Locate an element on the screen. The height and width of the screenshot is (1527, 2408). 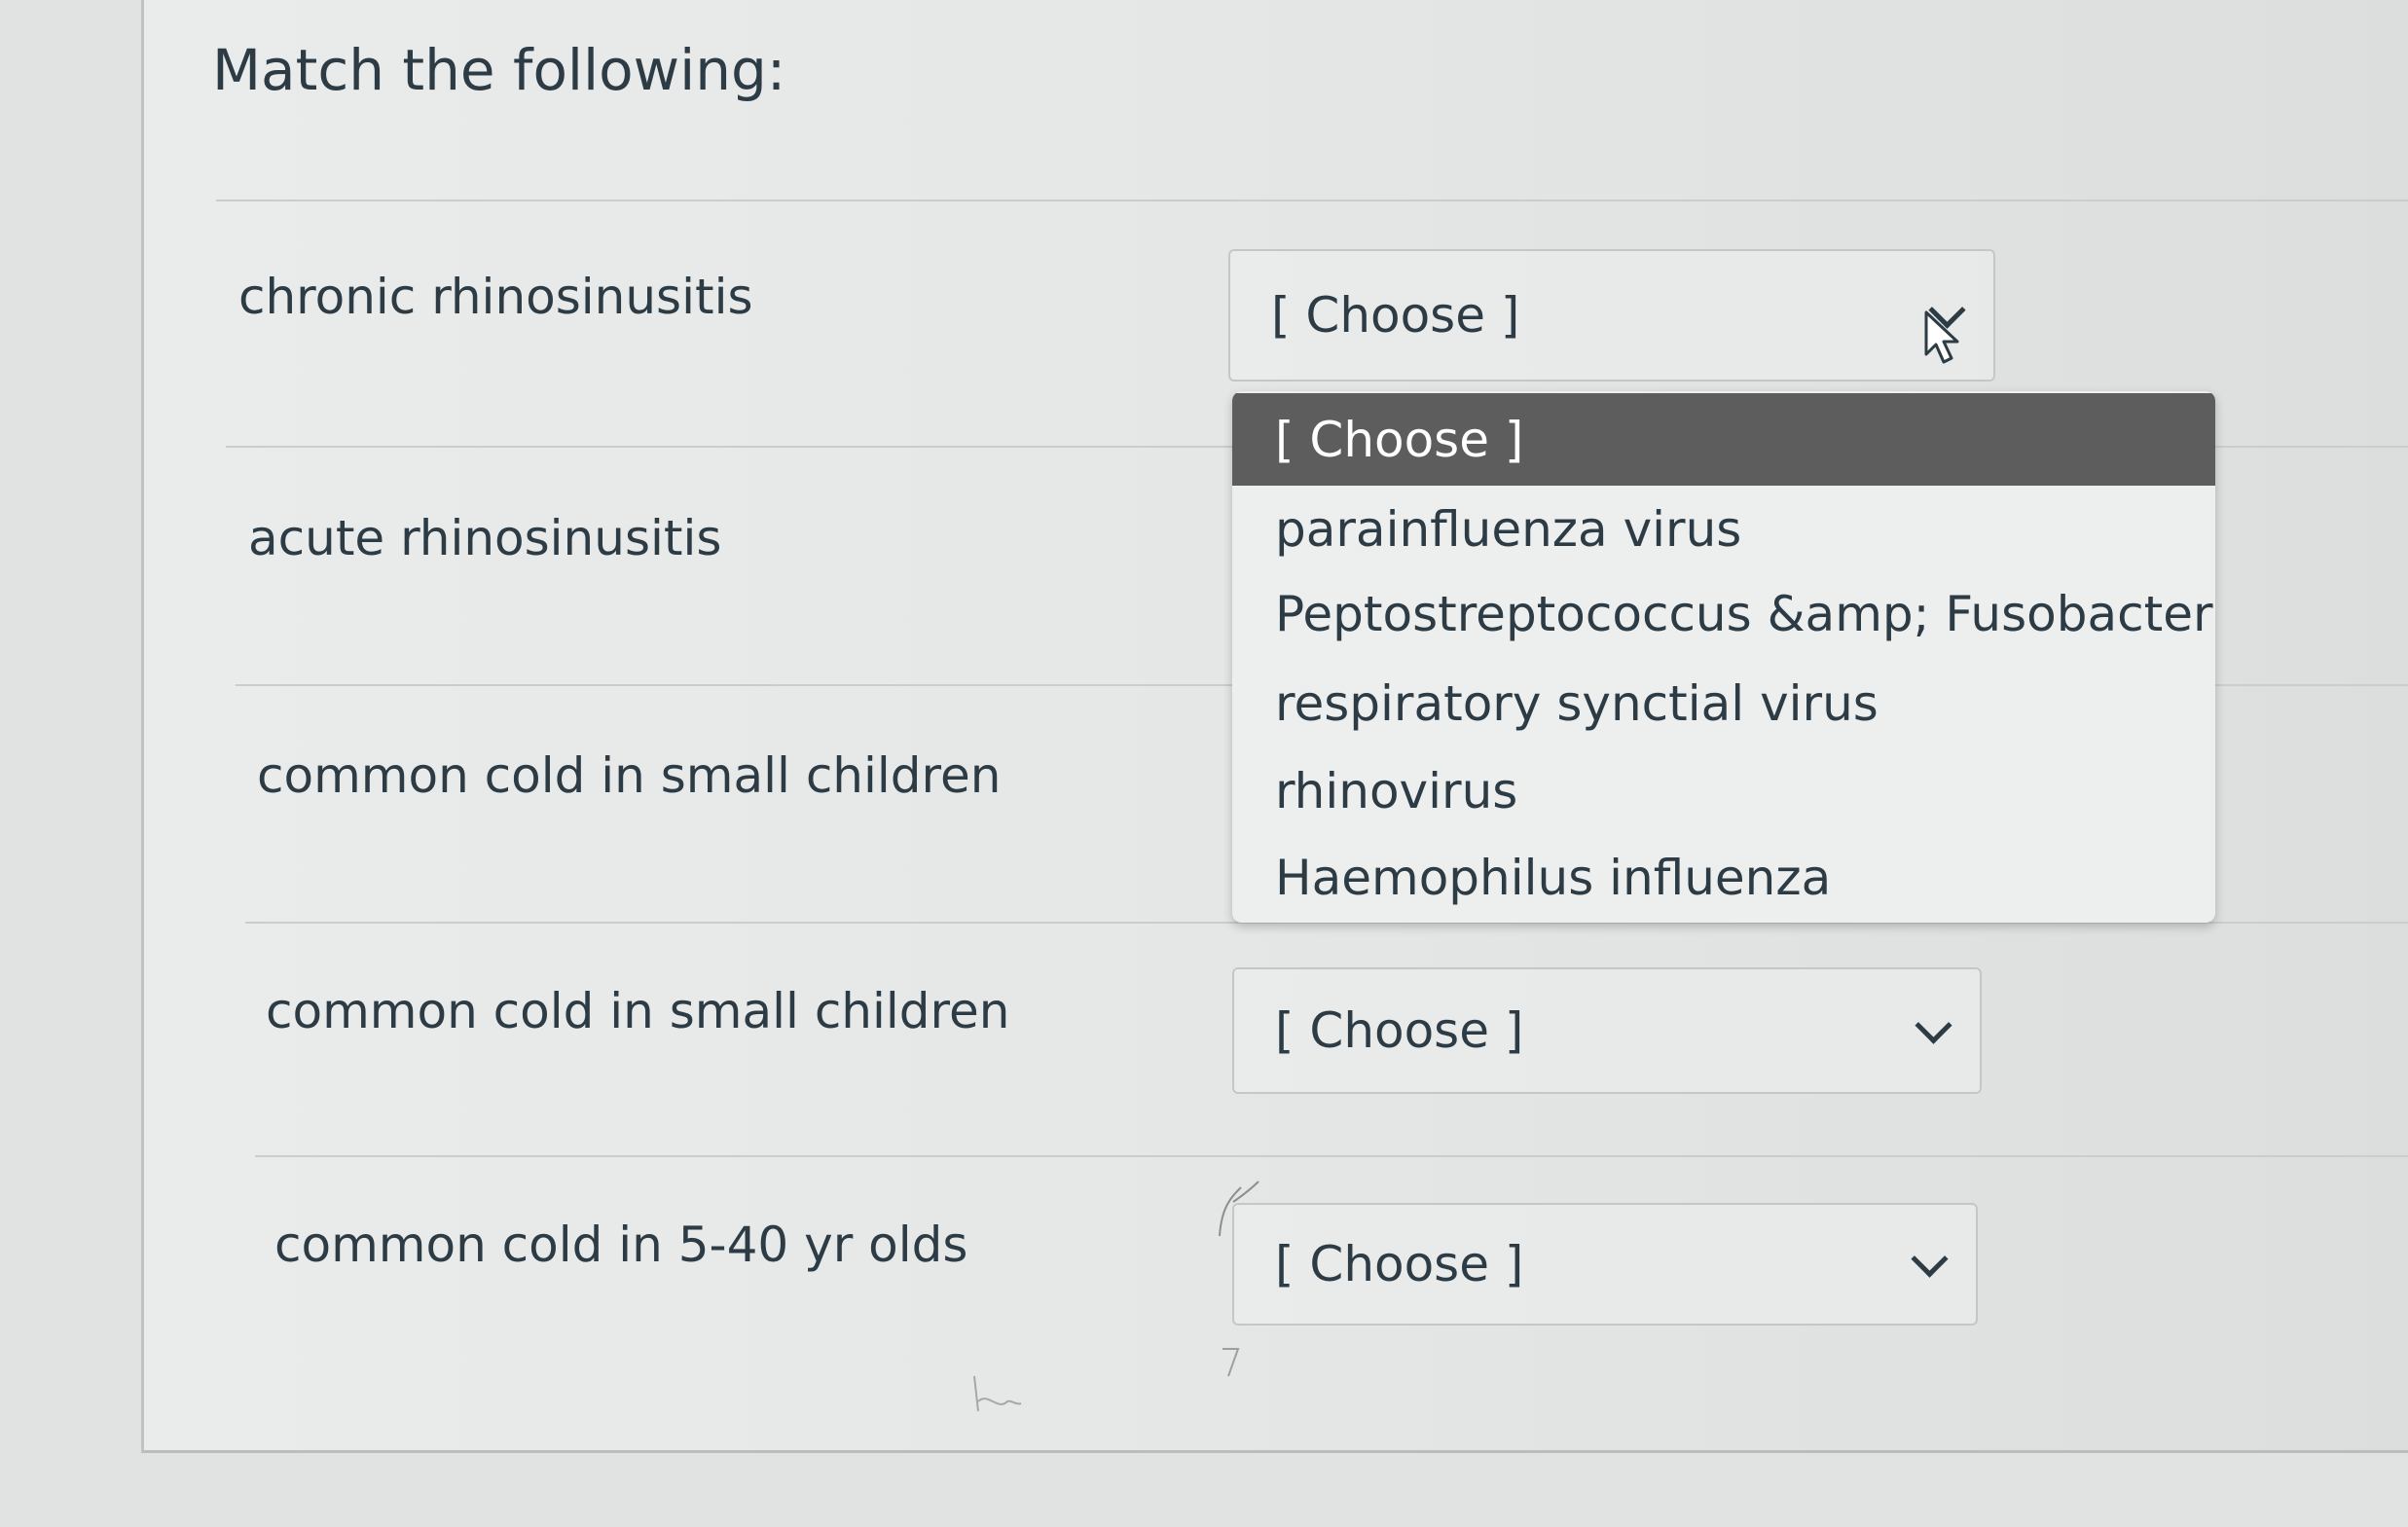
question-title: Match the following: is located at coordinates (499, 70).